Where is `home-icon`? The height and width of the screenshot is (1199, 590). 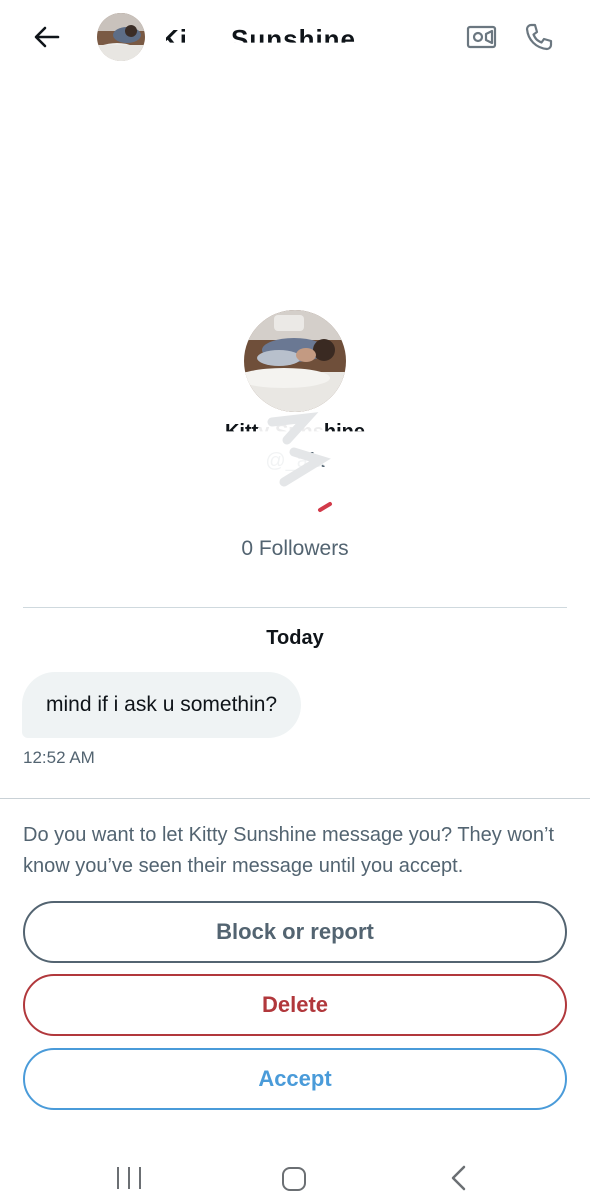 home-icon is located at coordinates (294, 1179).